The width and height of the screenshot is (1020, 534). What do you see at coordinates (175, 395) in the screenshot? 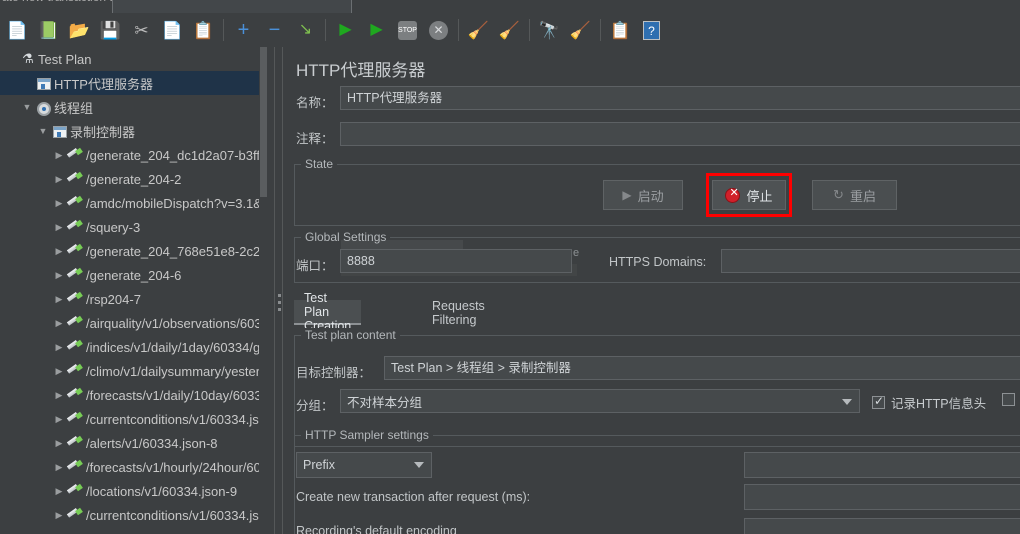
I see `tree-node-label: /forecasts/v1/daily/10day/60334-` at bounding box center [175, 395].